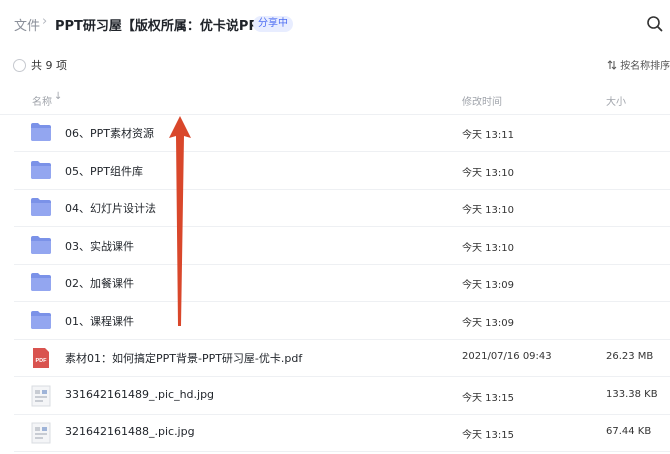 This screenshot has width=670, height=454. I want to click on page-title: PPT研习屋【版权所属：优卡说PPT】, so click(167, 26).